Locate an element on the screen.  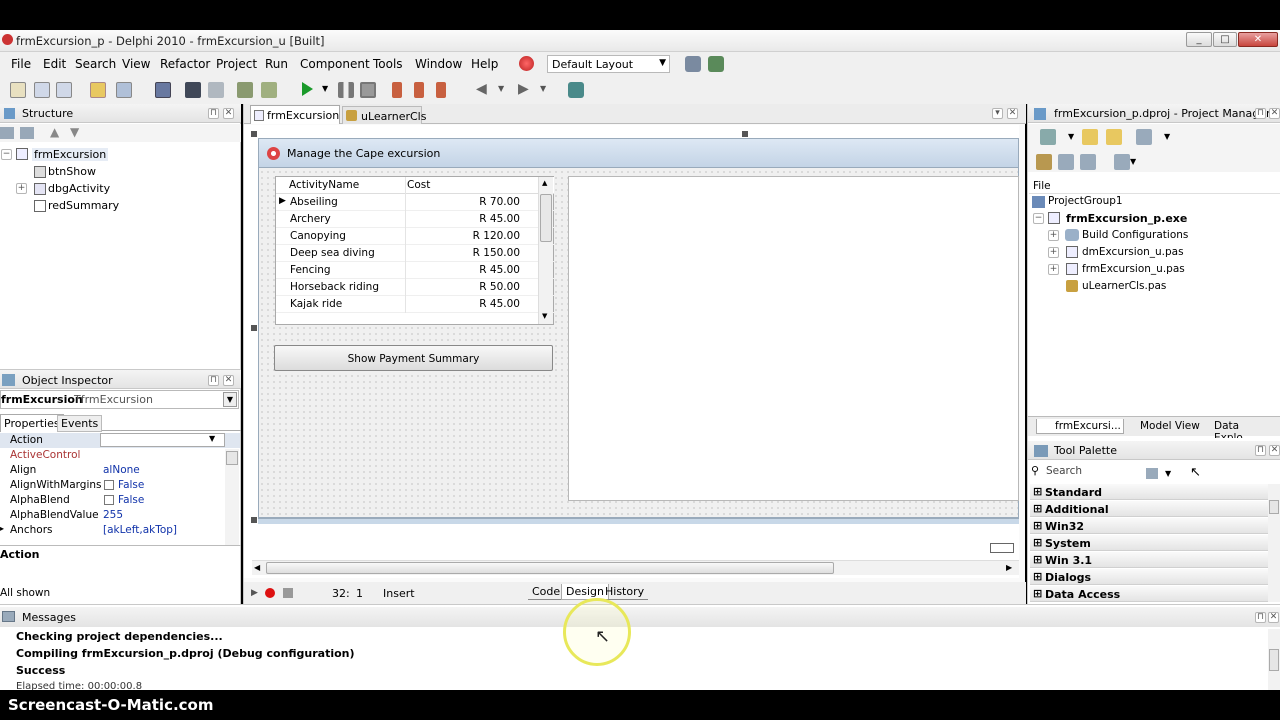
menu-run: Run is located at coordinates (276, 64).